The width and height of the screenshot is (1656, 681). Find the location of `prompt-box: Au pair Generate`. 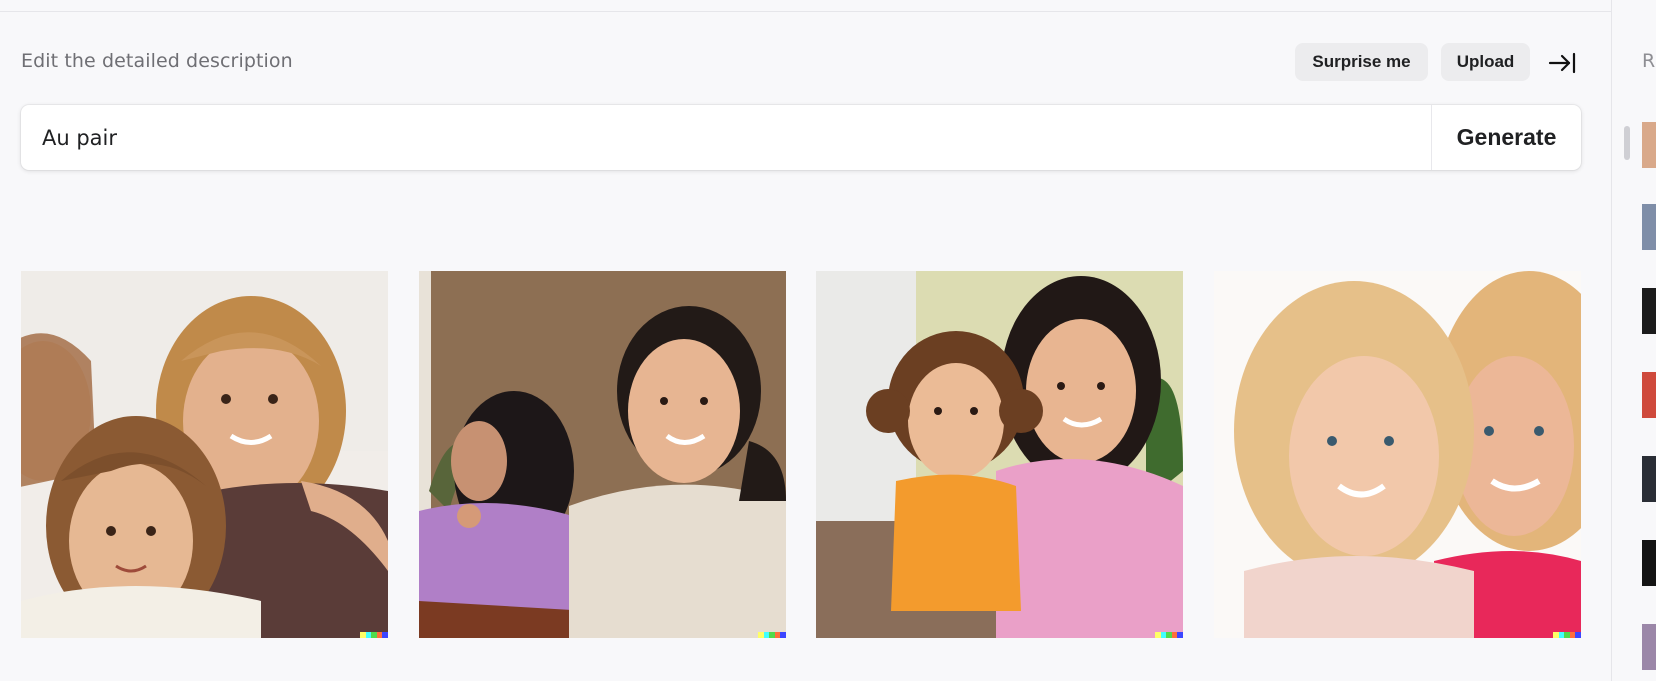

prompt-box: Au pair Generate is located at coordinates (801, 137).